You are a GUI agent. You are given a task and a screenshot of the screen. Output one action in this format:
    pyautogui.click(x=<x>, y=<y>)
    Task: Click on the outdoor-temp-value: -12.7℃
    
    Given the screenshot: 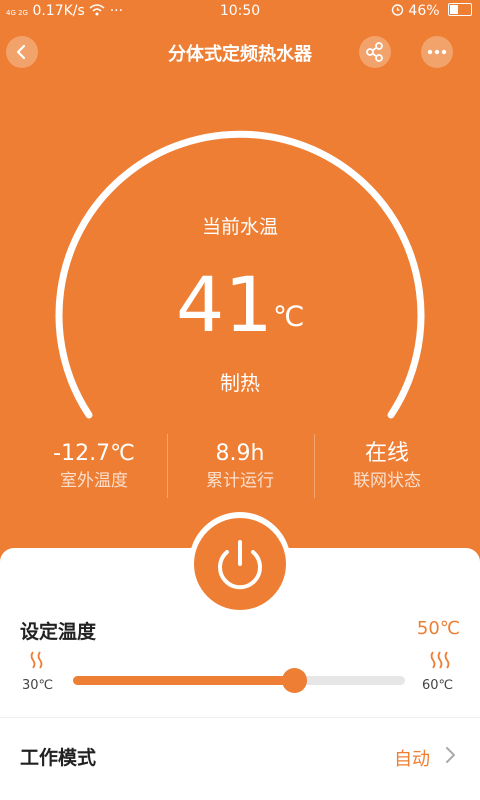 What is the action you would take?
    pyautogui.click(x=94, y=453)
    